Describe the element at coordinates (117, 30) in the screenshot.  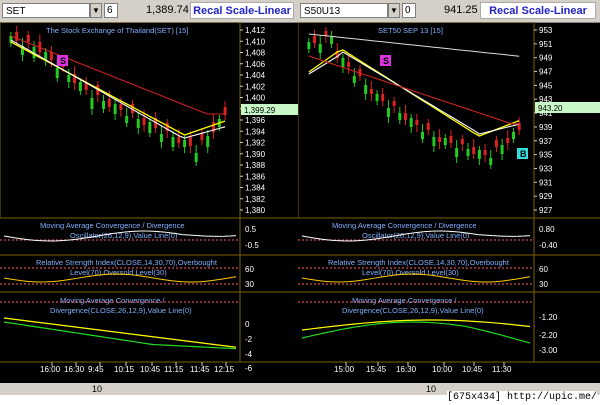
I see `chart-title: The Stock Exchange of Thailand(SET) [15]` at that location.